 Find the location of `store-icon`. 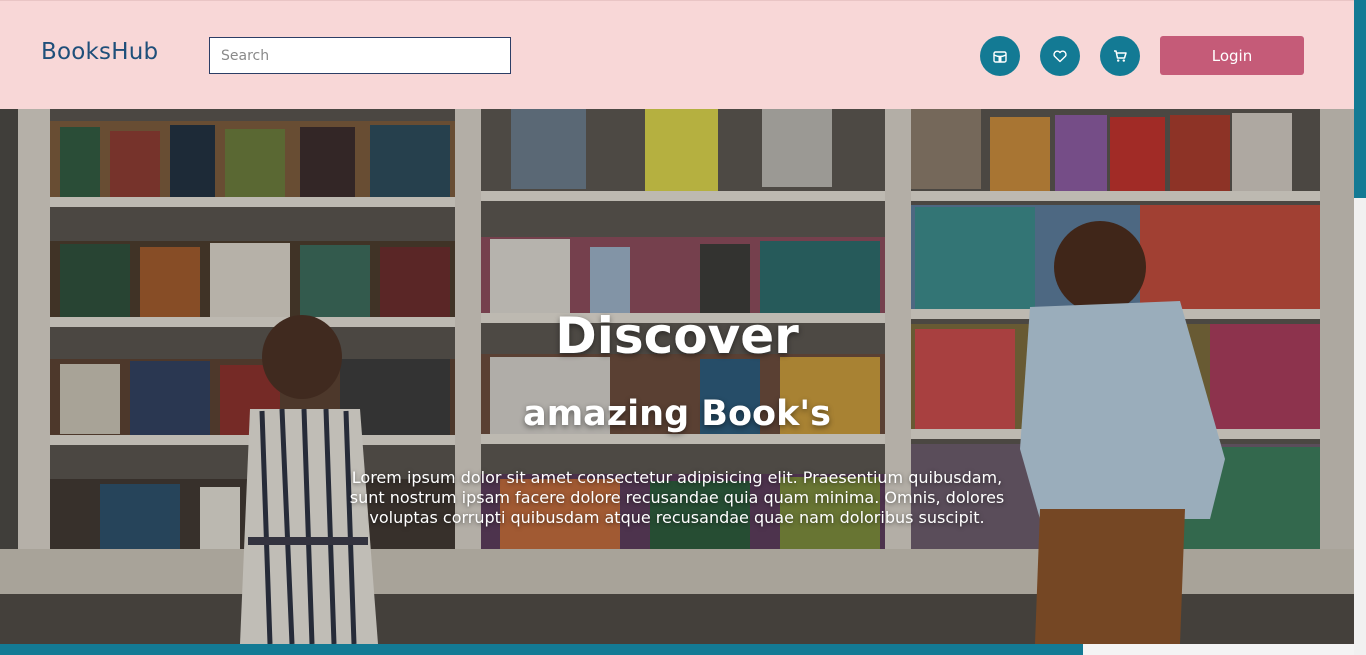

store-icon is located at coordinates (1000, 57).